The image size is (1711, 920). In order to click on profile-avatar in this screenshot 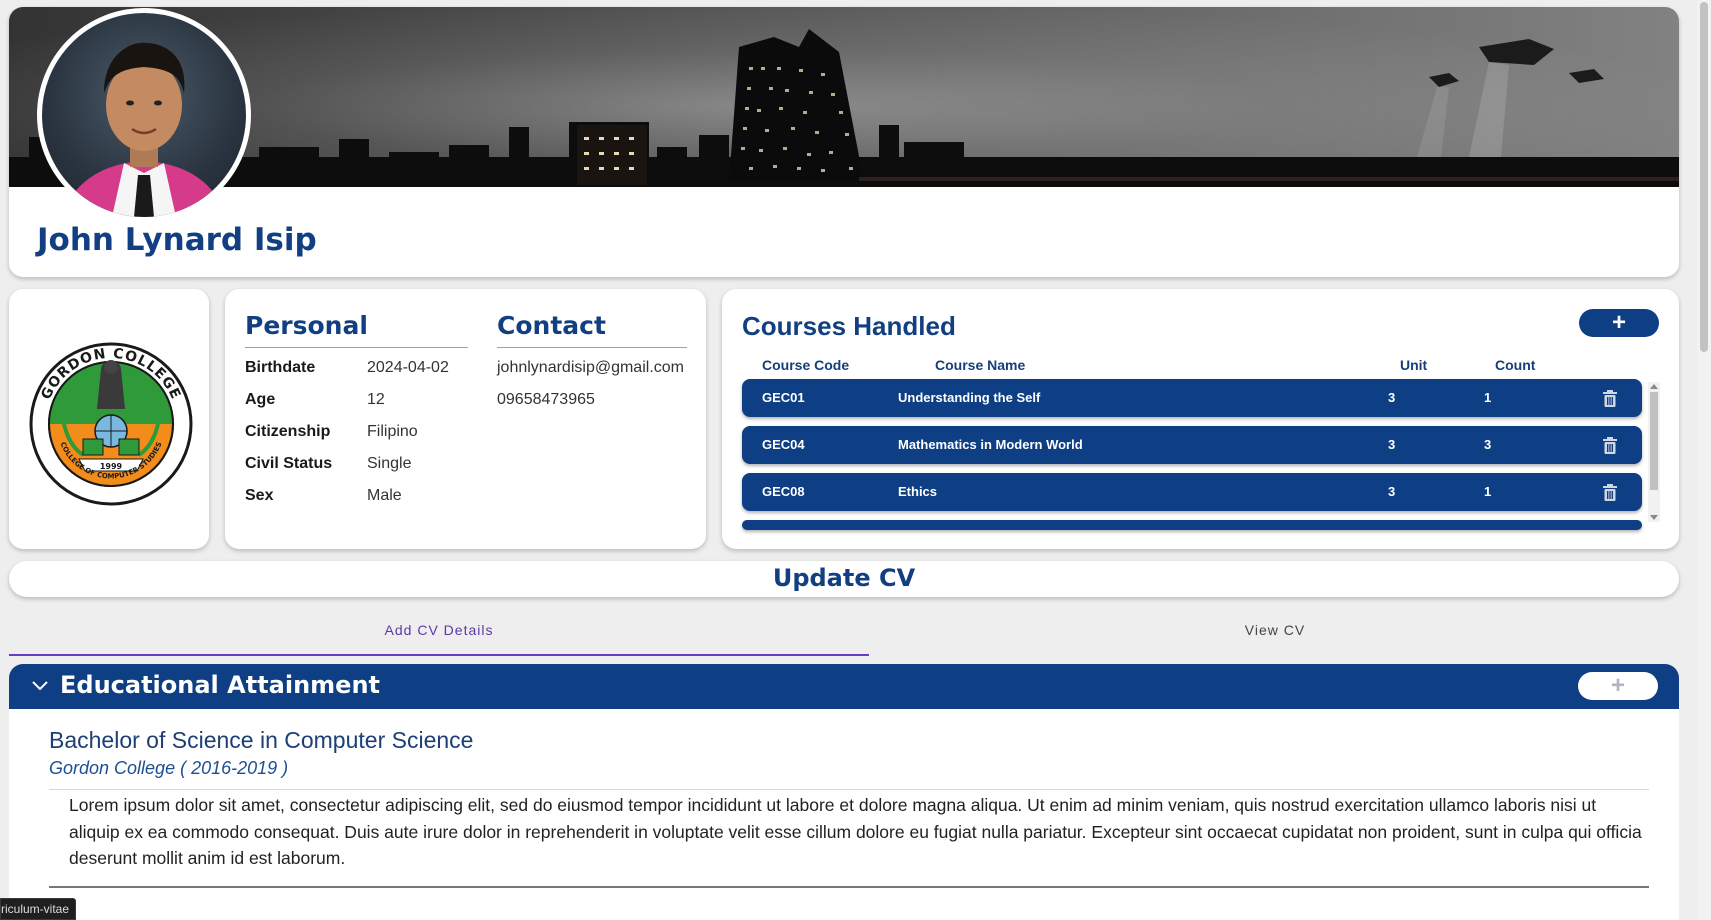, I will do `click(144, 115)`.